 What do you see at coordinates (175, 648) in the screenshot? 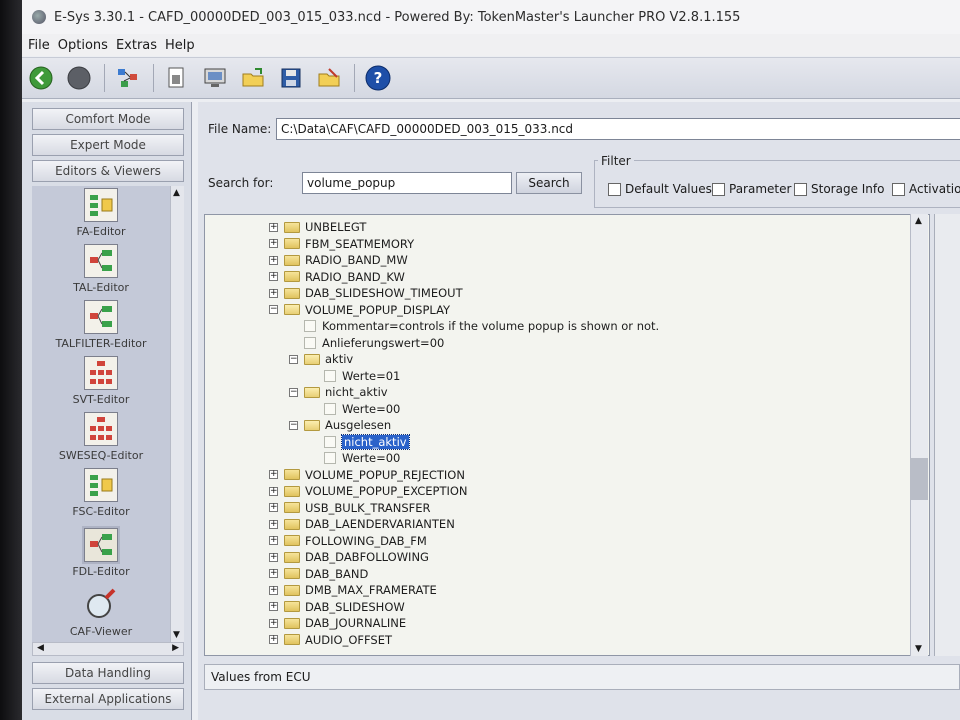
I see `scroll-right-icon: ▶` at bounding box center [175, 648].